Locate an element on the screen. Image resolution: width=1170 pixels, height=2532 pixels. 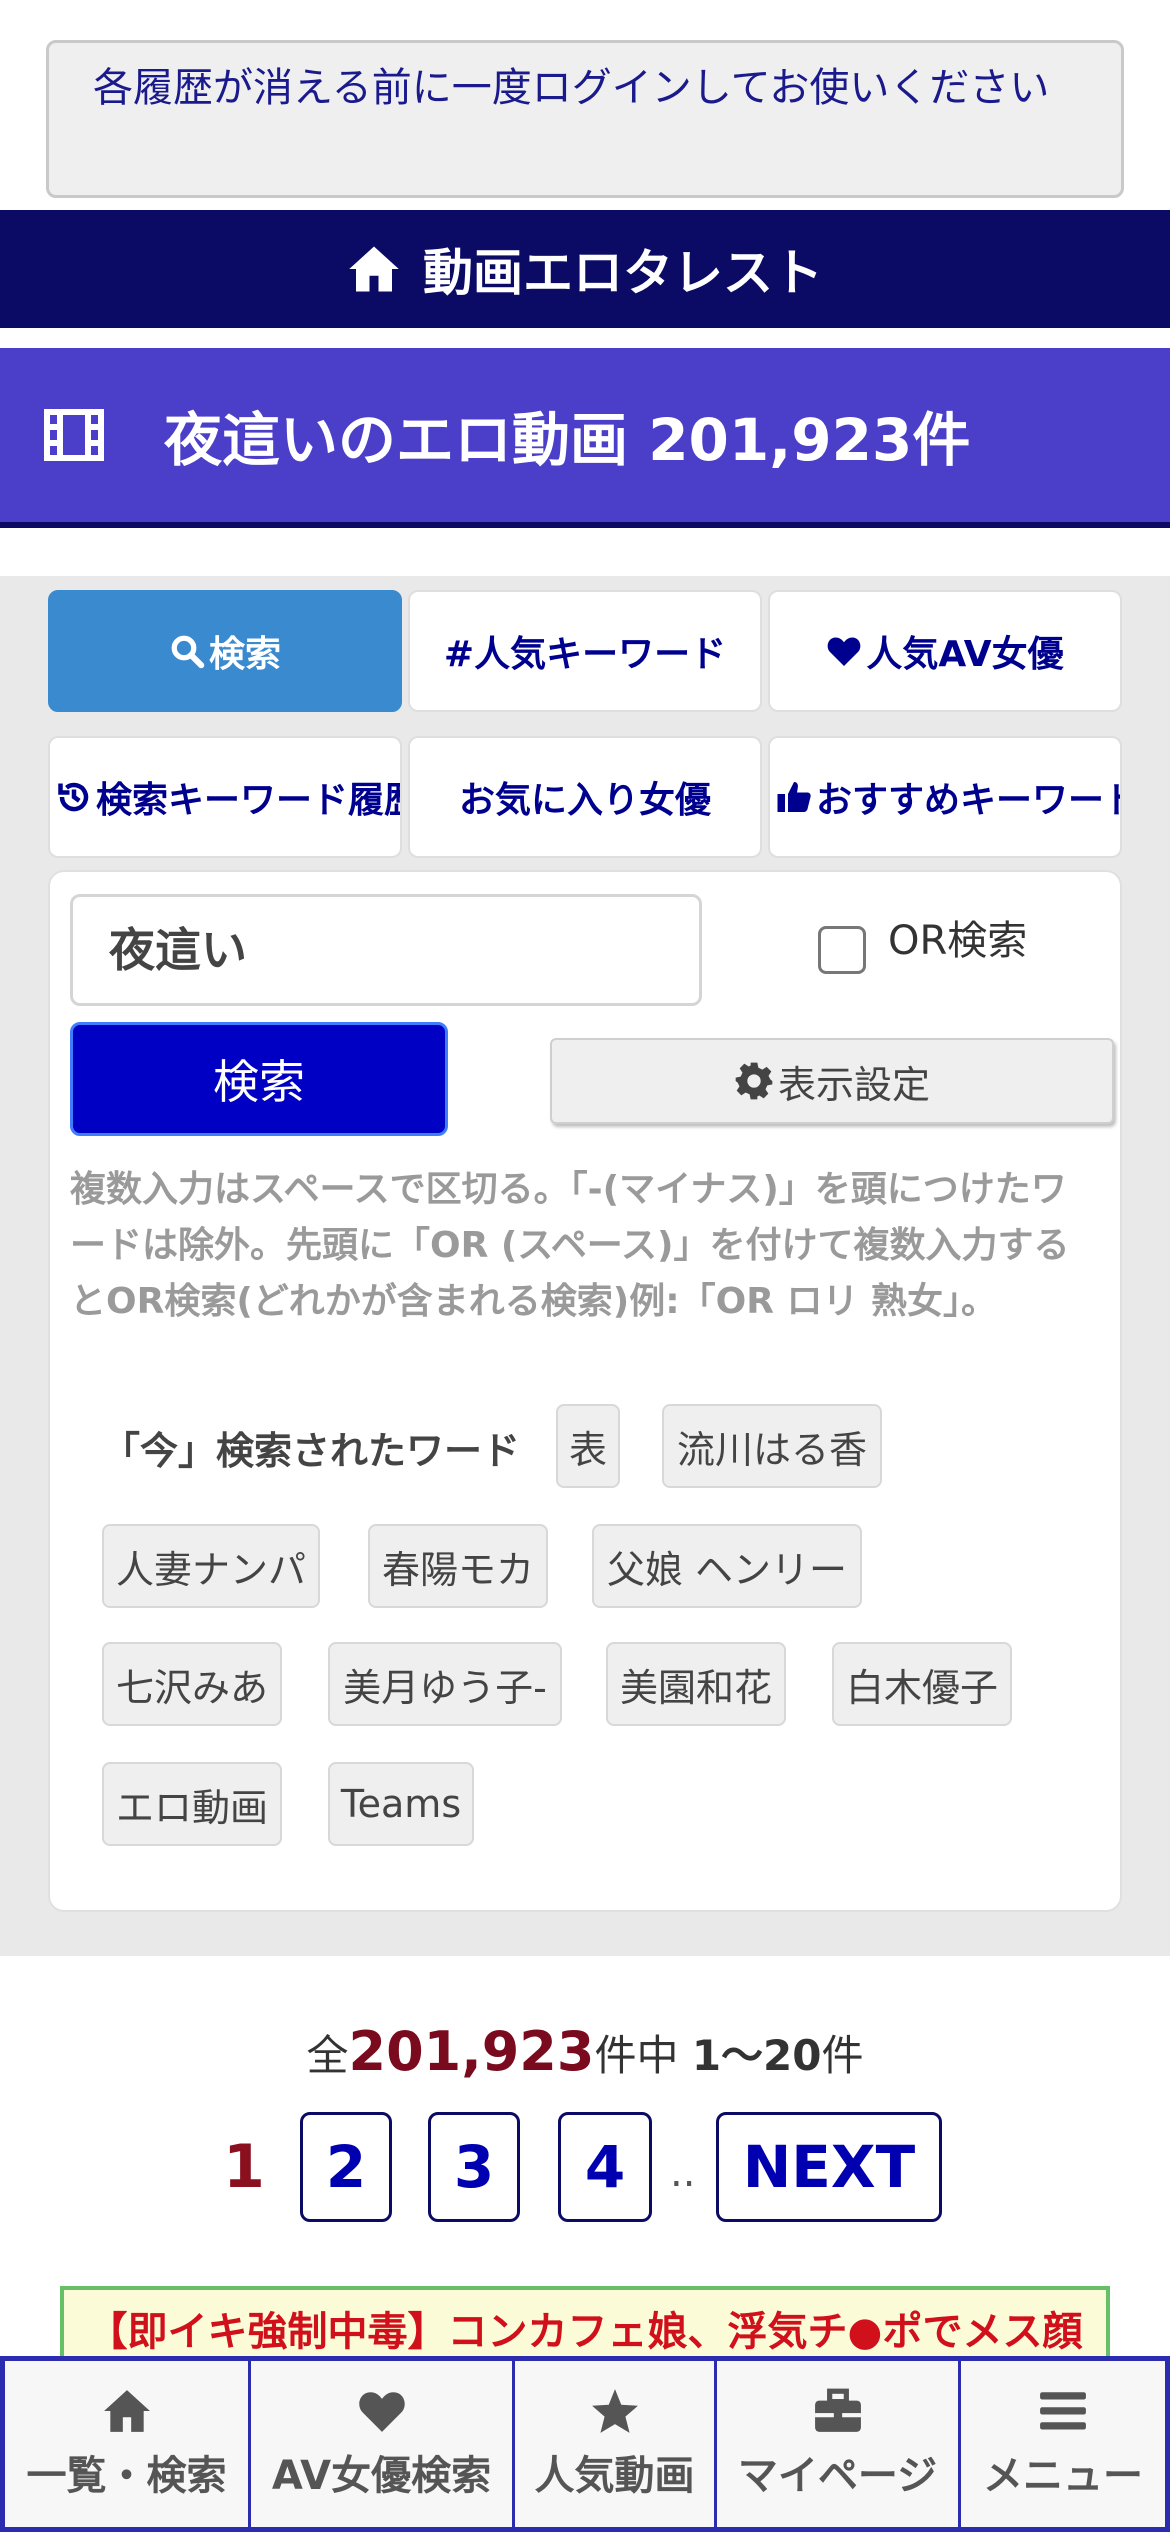
display-settings-button: 表示設定 is located at coordinates (832, 1081).